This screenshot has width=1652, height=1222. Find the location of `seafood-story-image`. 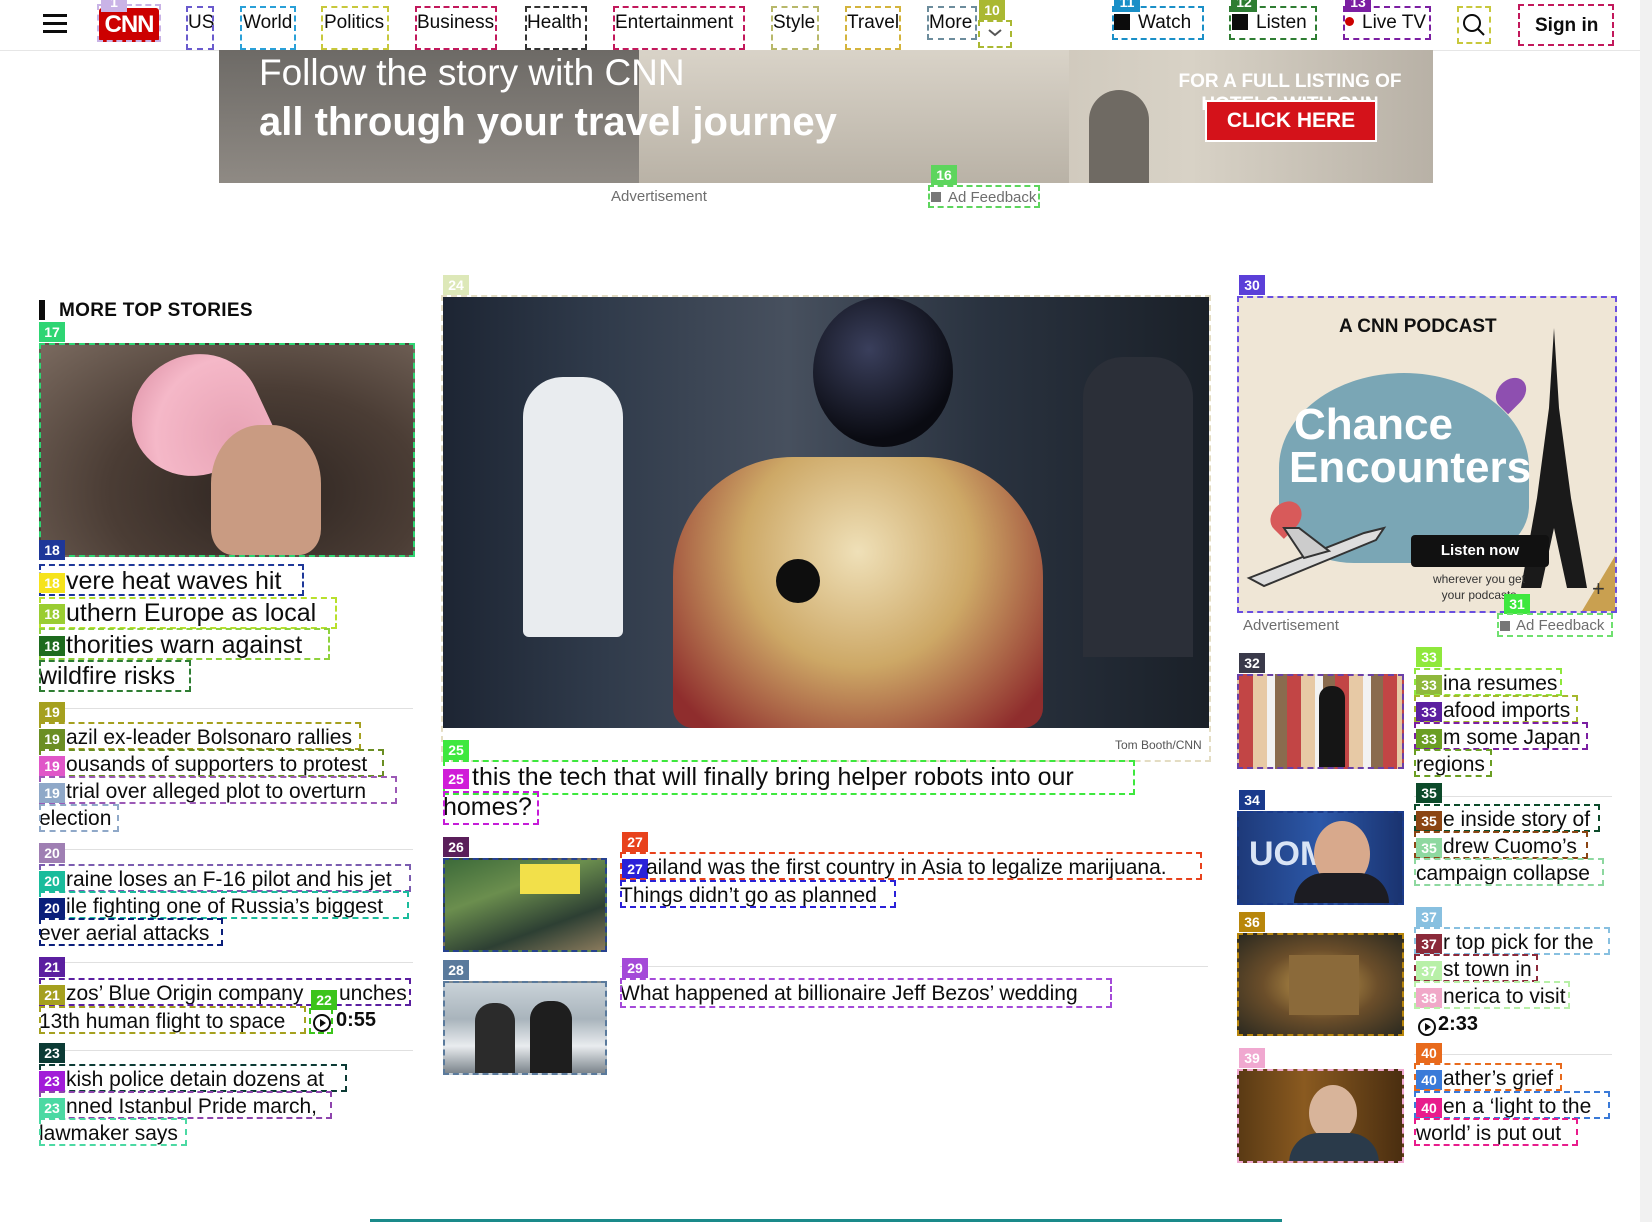

seafood-story-image is located at coordinates (1320, 721).